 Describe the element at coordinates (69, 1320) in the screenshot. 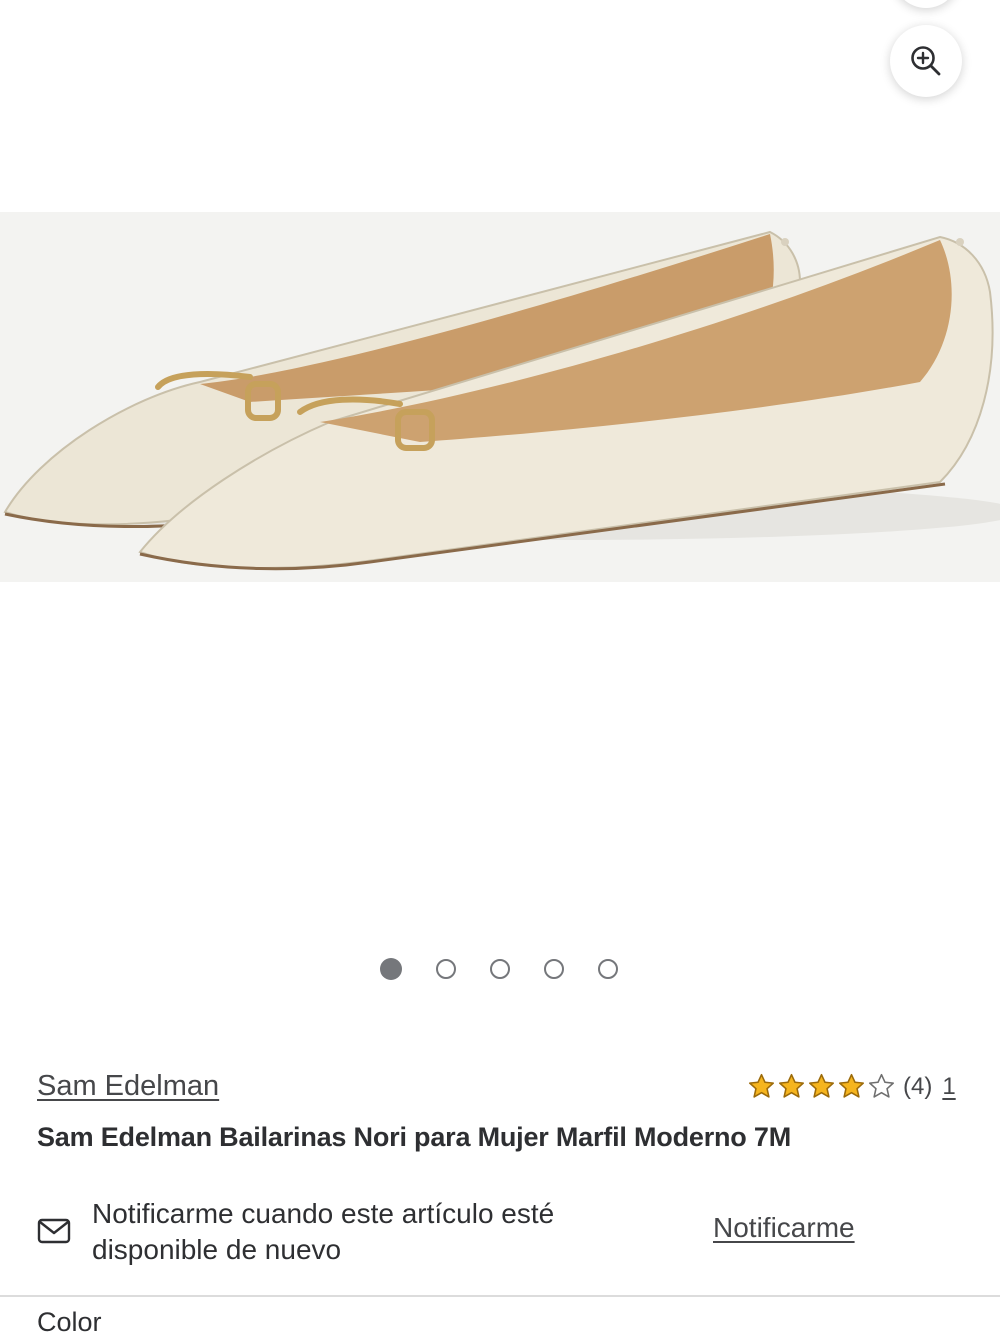

I see `color-option-label: Color` at that location.